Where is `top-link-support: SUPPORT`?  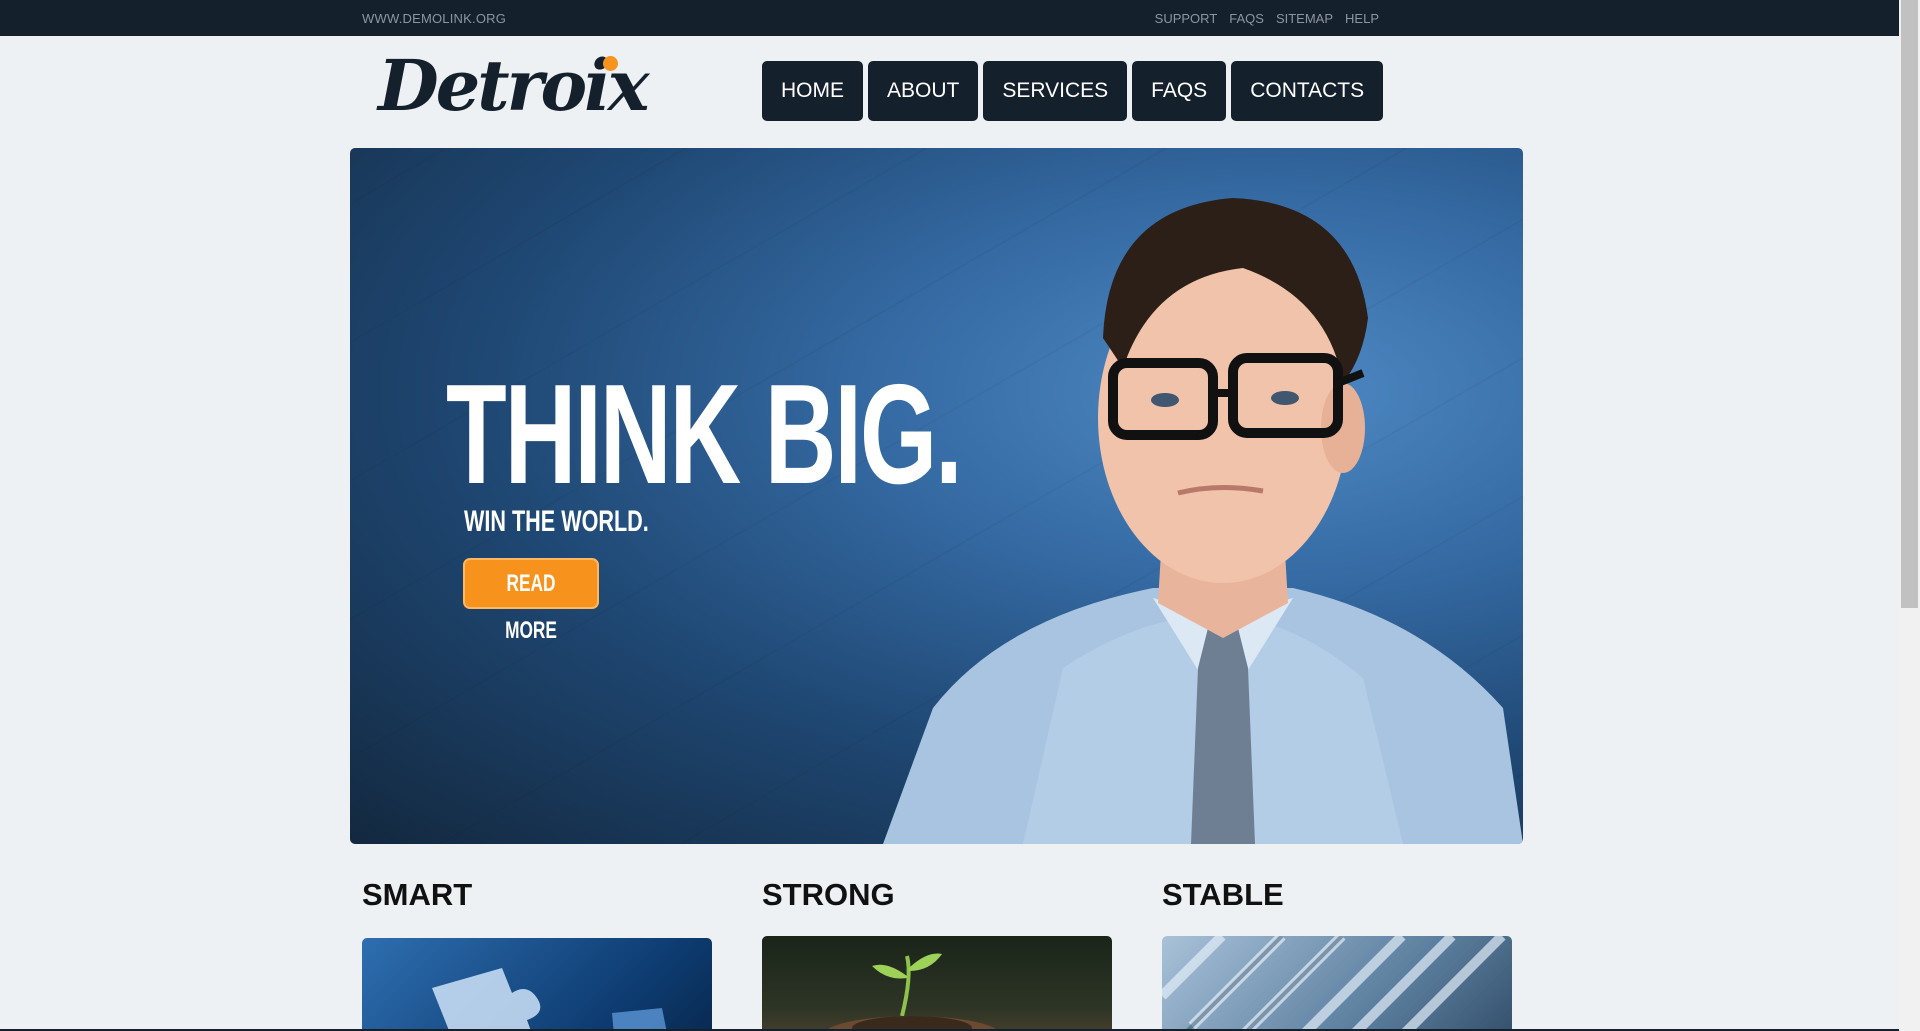 top-link-support: SUPPORT is located at coordinates (1186, 18).